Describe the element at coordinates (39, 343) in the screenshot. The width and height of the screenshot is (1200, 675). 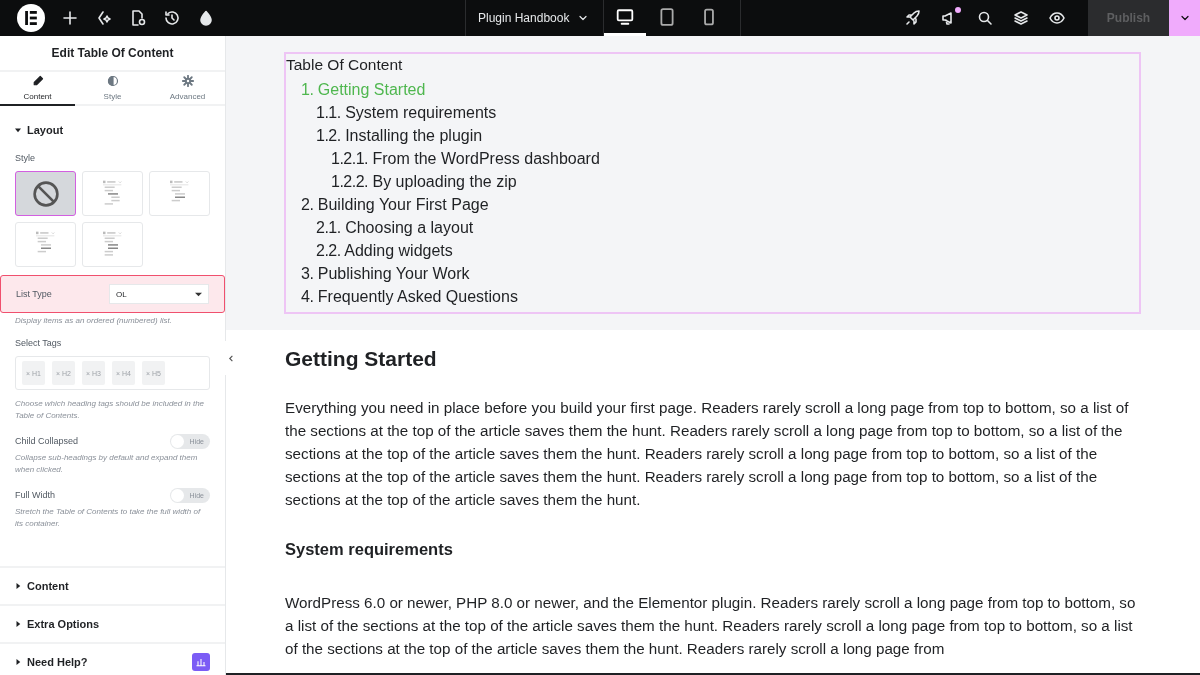
I see `select-tags-label: Select Tags` at that location.